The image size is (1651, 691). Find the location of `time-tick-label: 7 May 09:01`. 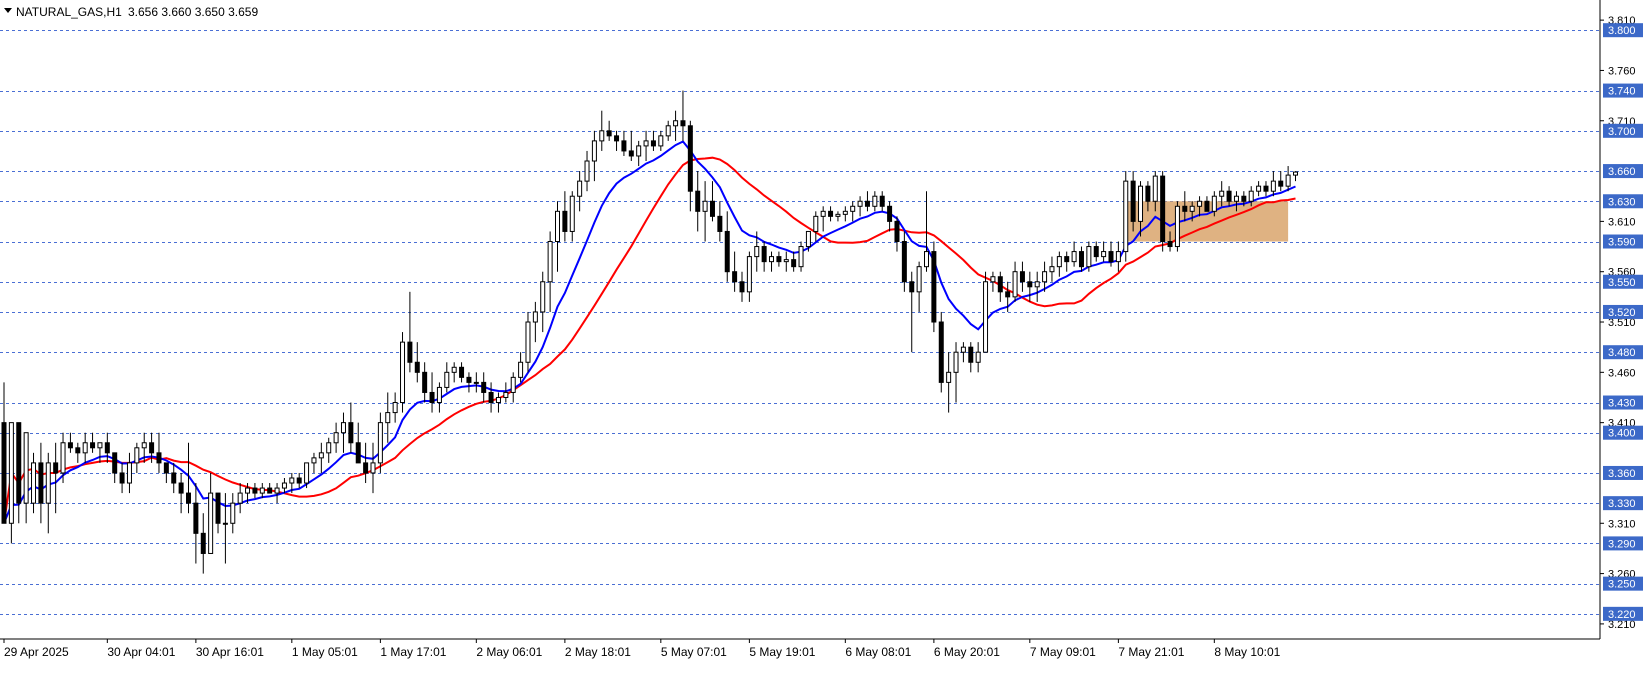

time-tick-label: 7 May 09:01 is located at coordinates (1063, 652).